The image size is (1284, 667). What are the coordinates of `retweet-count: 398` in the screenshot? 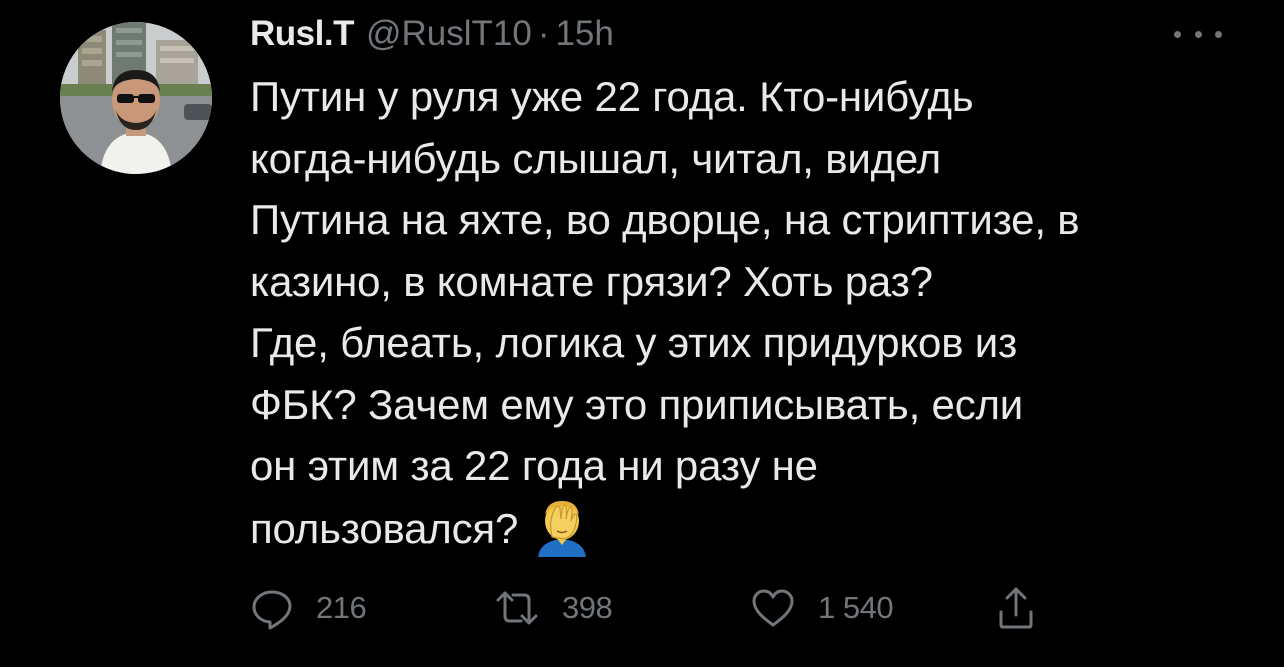 It's located at (587, 607).